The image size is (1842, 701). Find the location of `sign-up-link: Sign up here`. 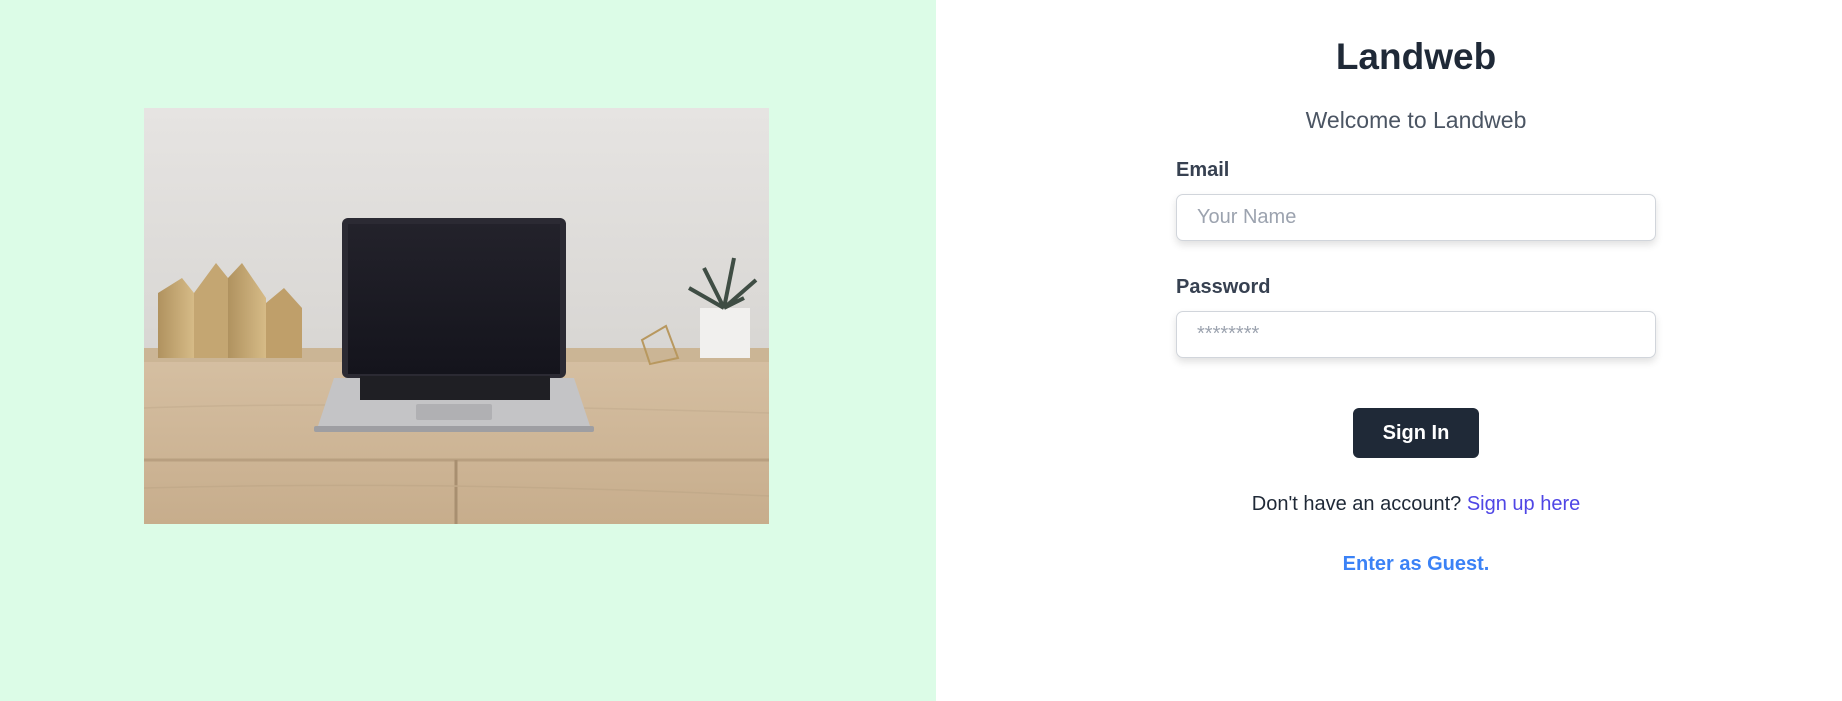

sign-up-link: Sign up here is located at coordinates (1523, 504).